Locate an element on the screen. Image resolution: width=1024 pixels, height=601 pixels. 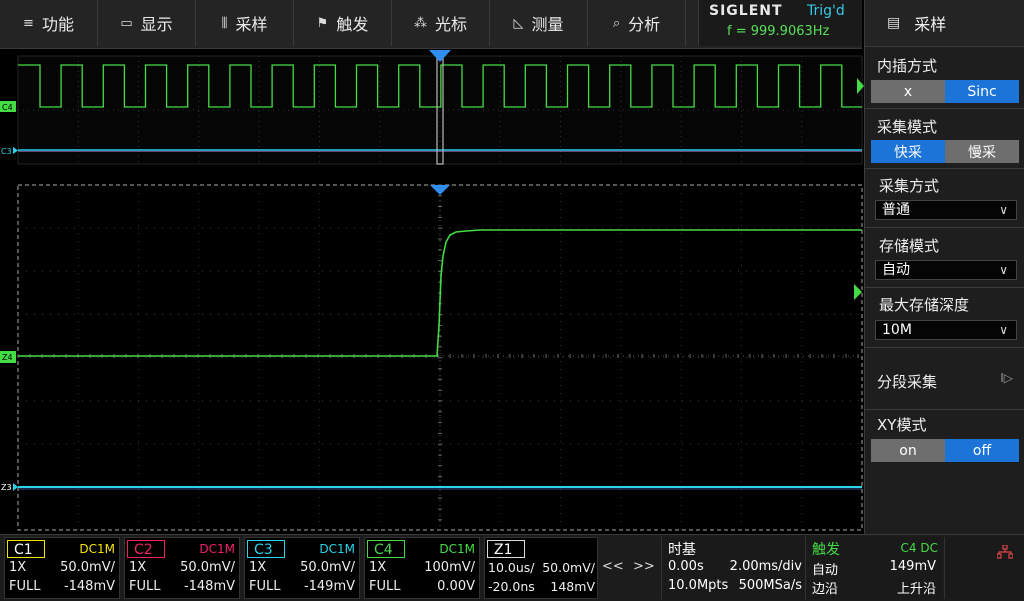
acq-type-dropdown: 普通 ∨ is located at coordinates (946, 210).